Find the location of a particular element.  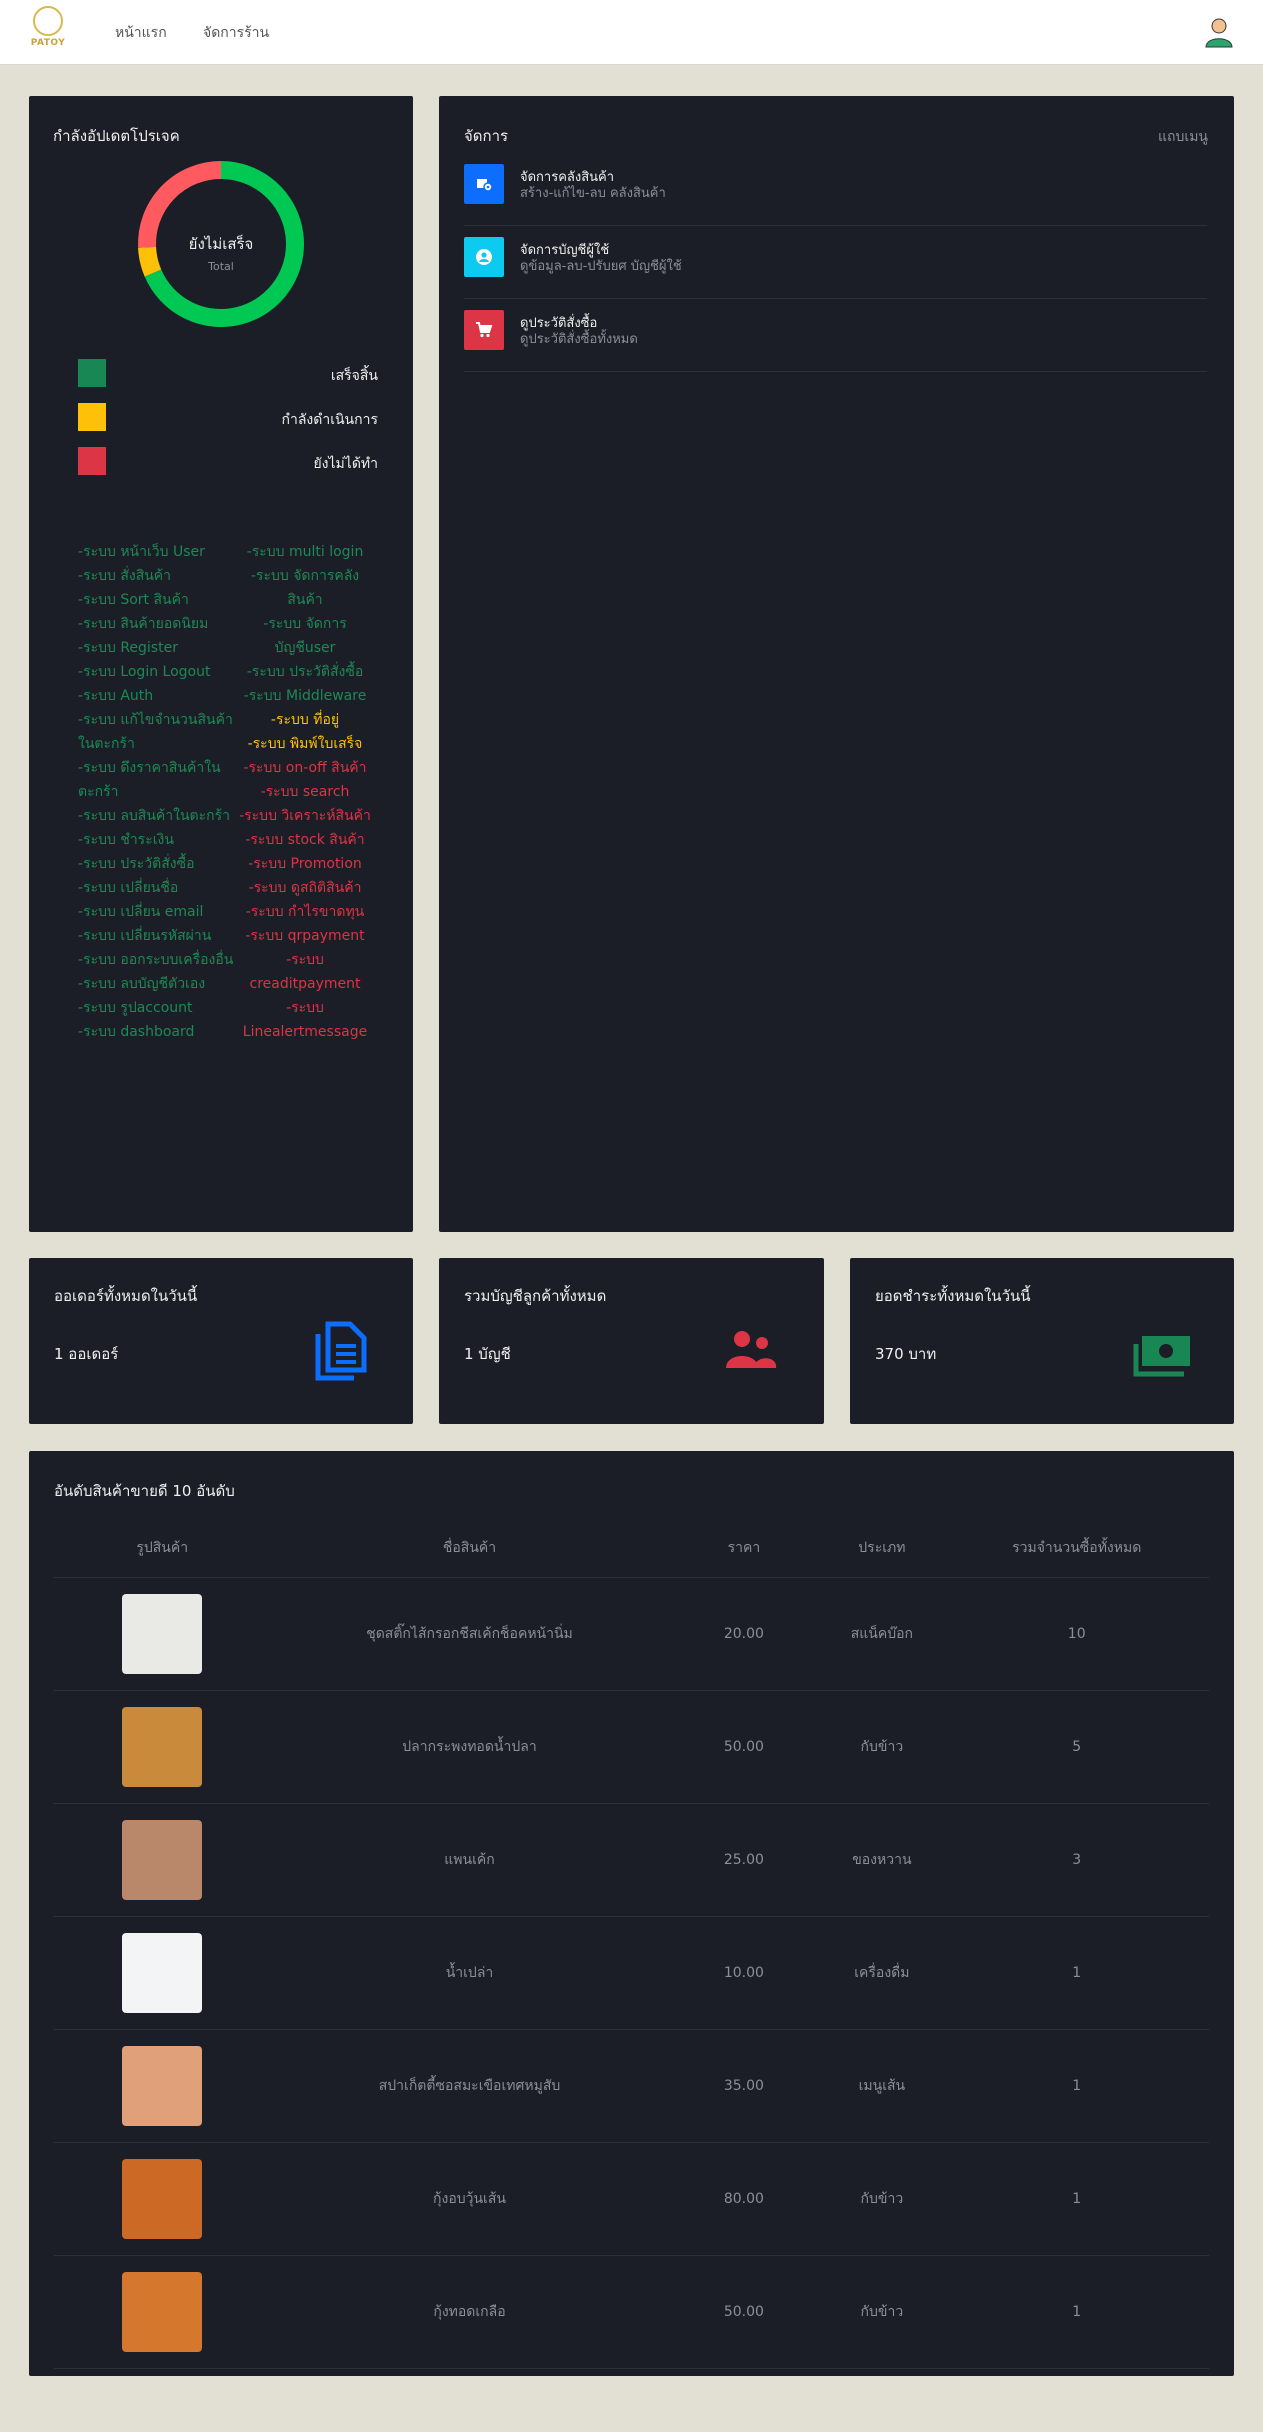

stat-card-accounts: รวมบัญชีลูกค้าทั้งหมด 1 บัญชี is located at coordinates (631, 1341).